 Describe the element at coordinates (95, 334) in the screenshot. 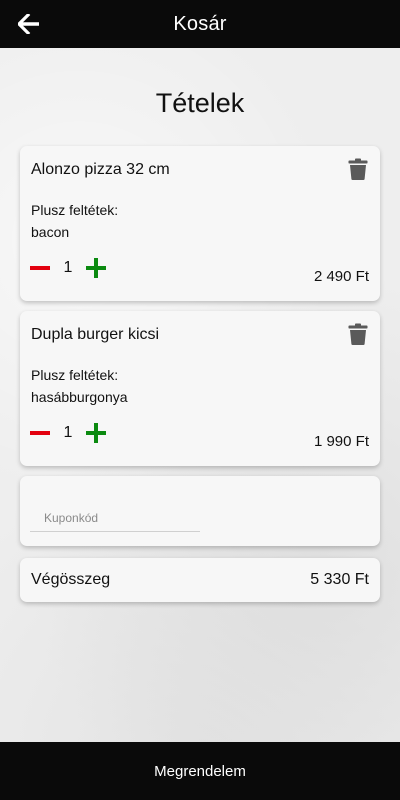

I see `item-name: Dupla burger kicsi` at that location.